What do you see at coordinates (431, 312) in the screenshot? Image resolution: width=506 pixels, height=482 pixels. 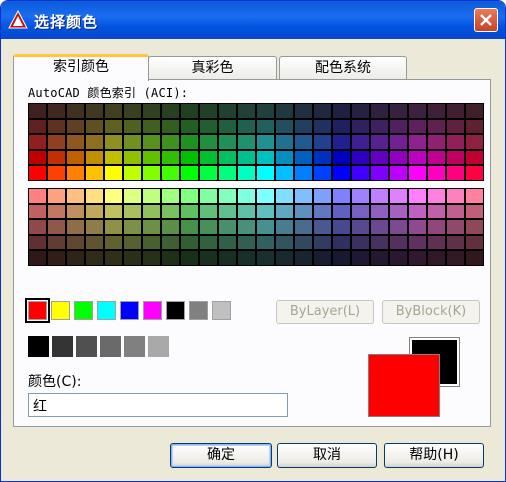 I see `byblock-button: ByBlock(K)` at bounding box center [431, 312].